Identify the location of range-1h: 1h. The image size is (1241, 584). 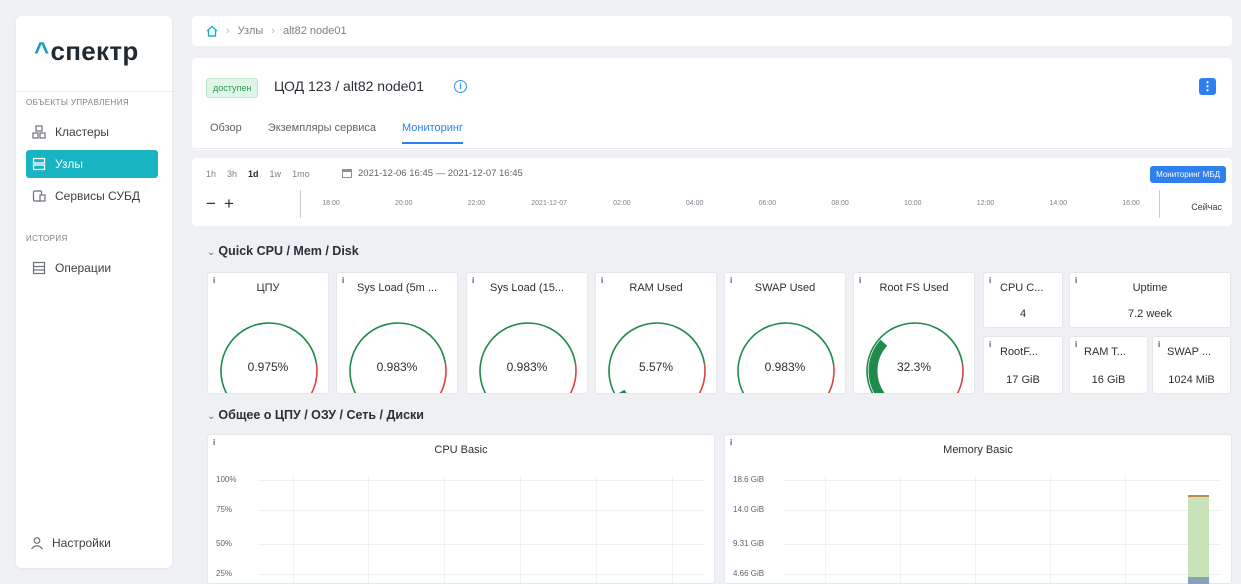
(211, 174).